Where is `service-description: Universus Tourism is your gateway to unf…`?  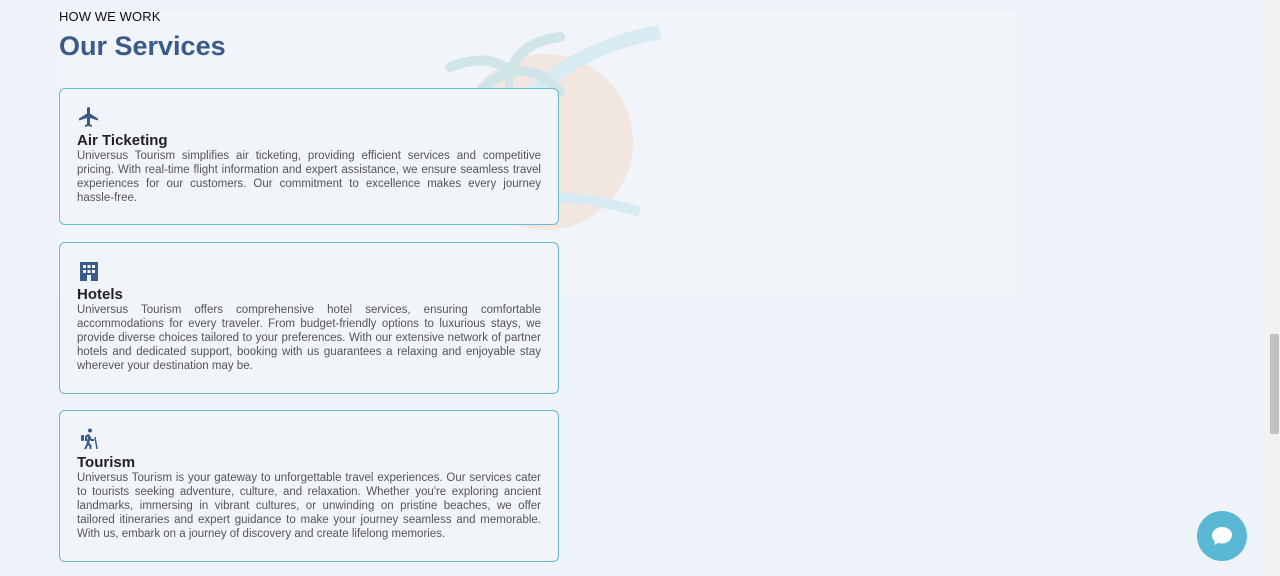 service-description: Universus Tourism is your gateway to unf… is located at coordinates (309, 506).